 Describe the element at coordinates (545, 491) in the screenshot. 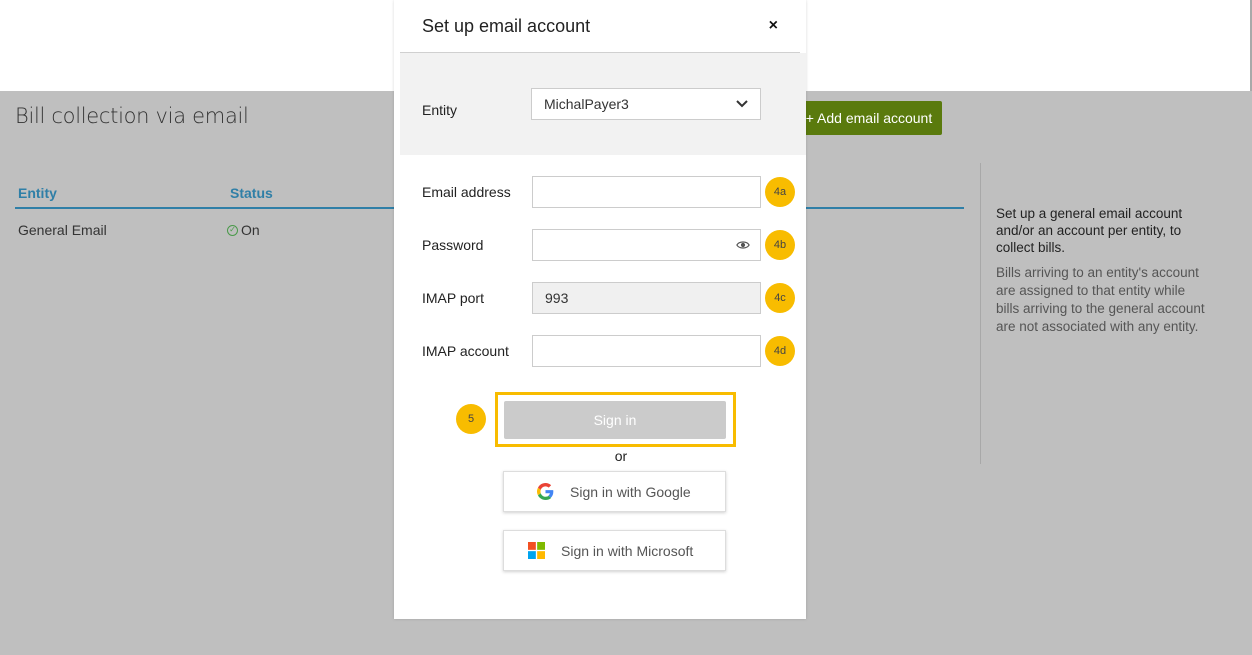

I see `google-icon` at that location.